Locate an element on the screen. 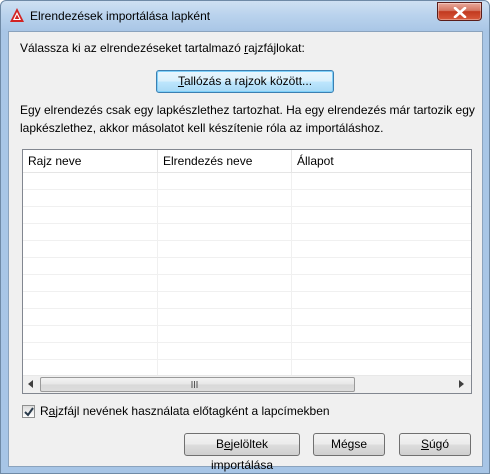 Image resolution: width=490 pixels, height=476 pixels. window-title: Elrendezések importálása lapként is located at coordinates (120, 16).